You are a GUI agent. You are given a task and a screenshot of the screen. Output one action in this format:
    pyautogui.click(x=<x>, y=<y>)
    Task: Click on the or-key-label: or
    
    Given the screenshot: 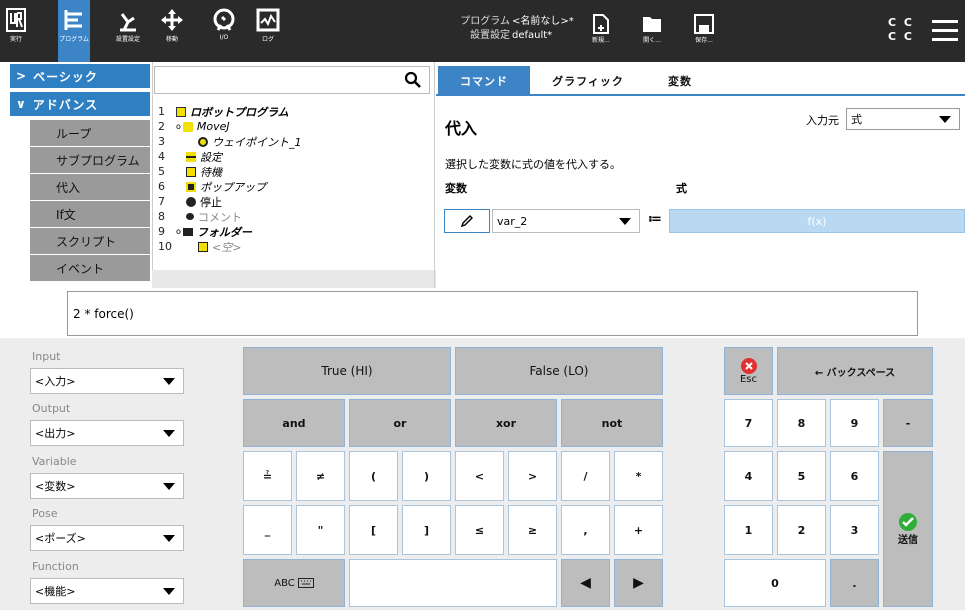 What is the action you would take?
    pyautogui.click(x=400, y=423)
    